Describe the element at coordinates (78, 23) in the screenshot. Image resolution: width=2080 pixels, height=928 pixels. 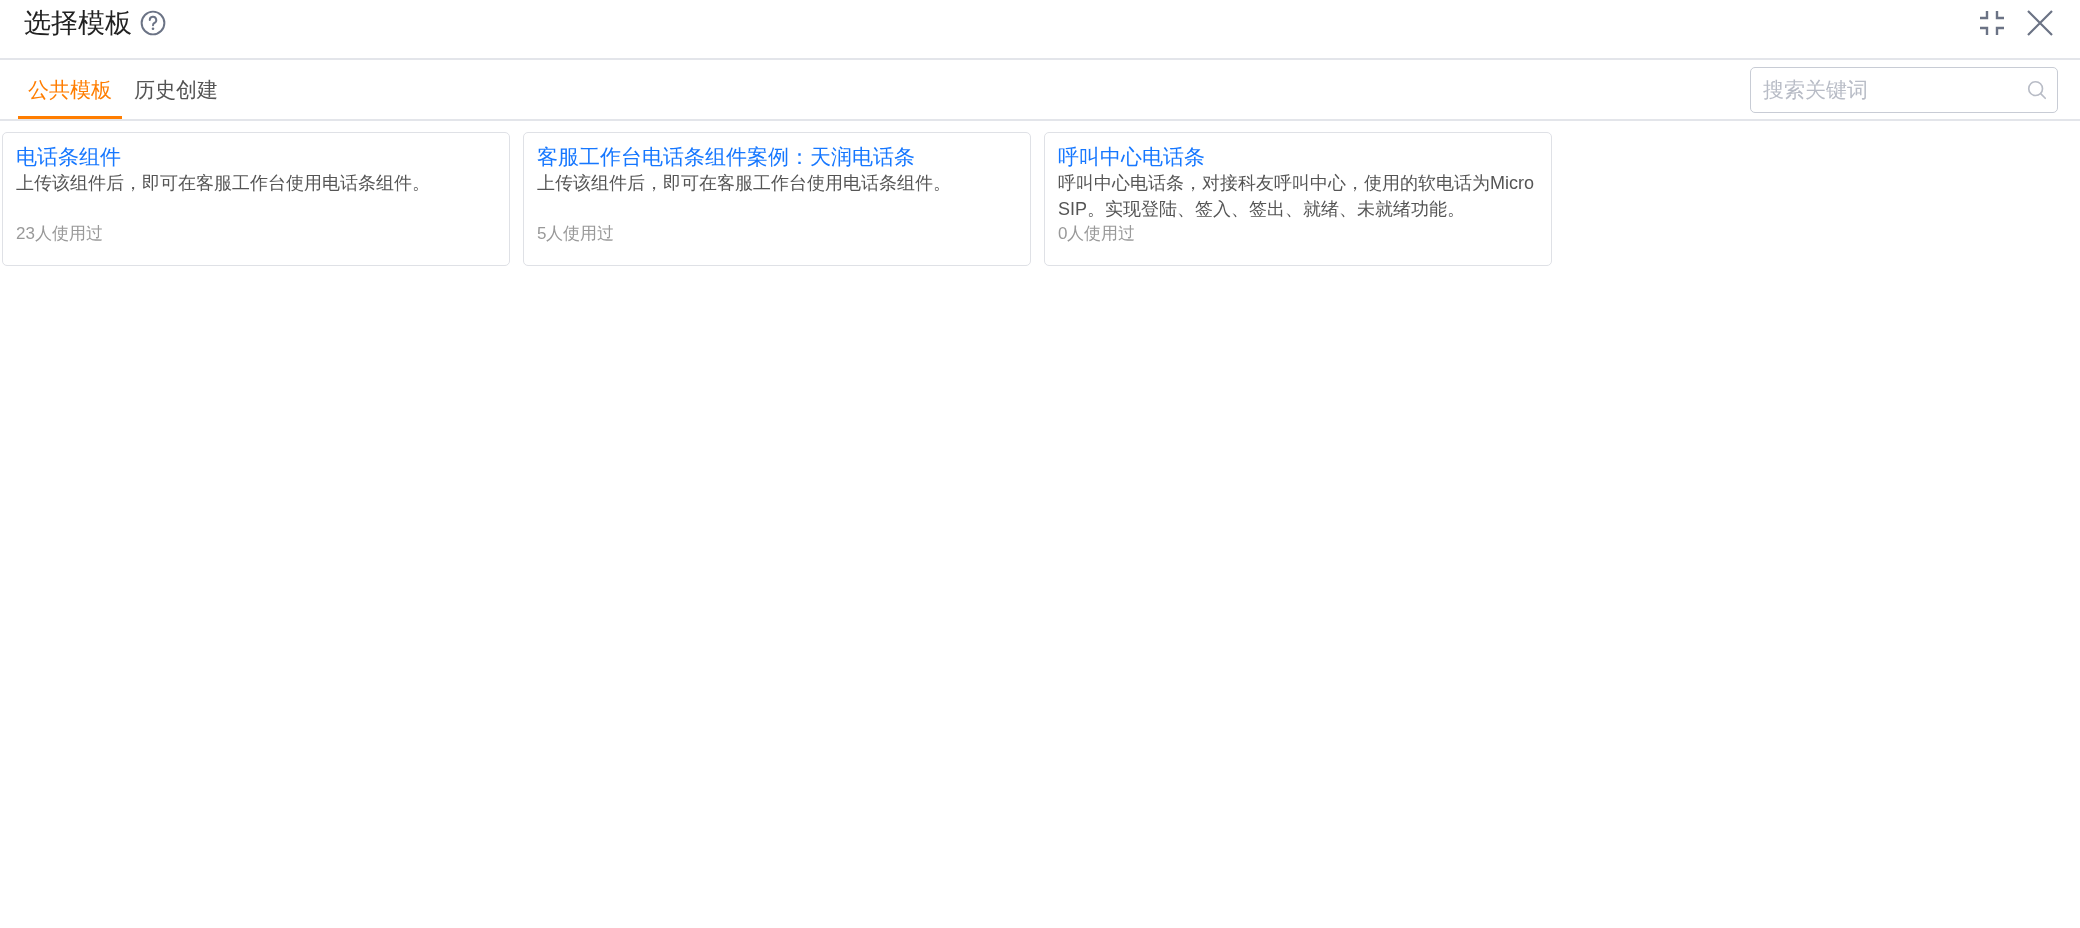
I see `dialog-title: 选择模板` at that location.